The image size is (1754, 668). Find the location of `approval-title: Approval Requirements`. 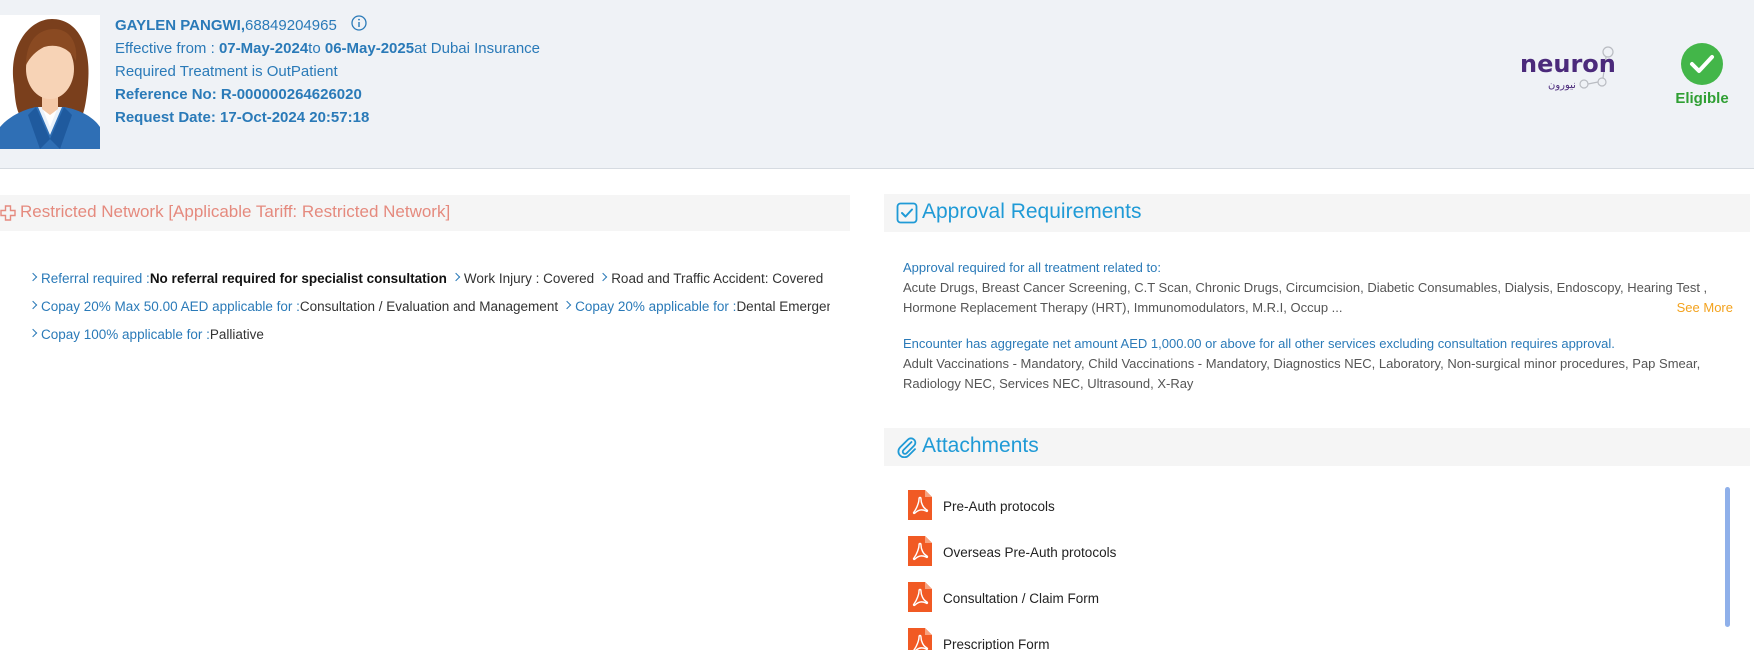

approval-title: Approval Requirements is located at coordinates (1032, 211).